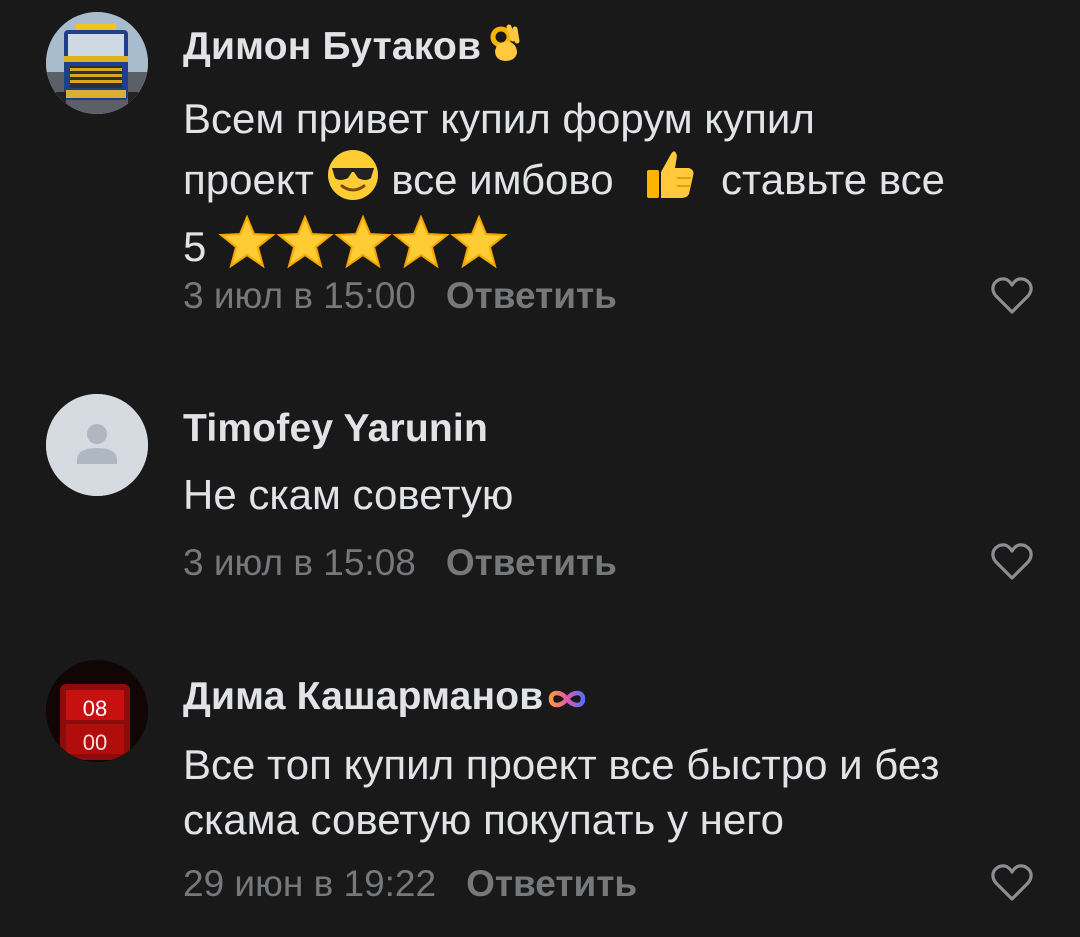  I want to click on ok-hand-emoji-icon, so click(505, 48).